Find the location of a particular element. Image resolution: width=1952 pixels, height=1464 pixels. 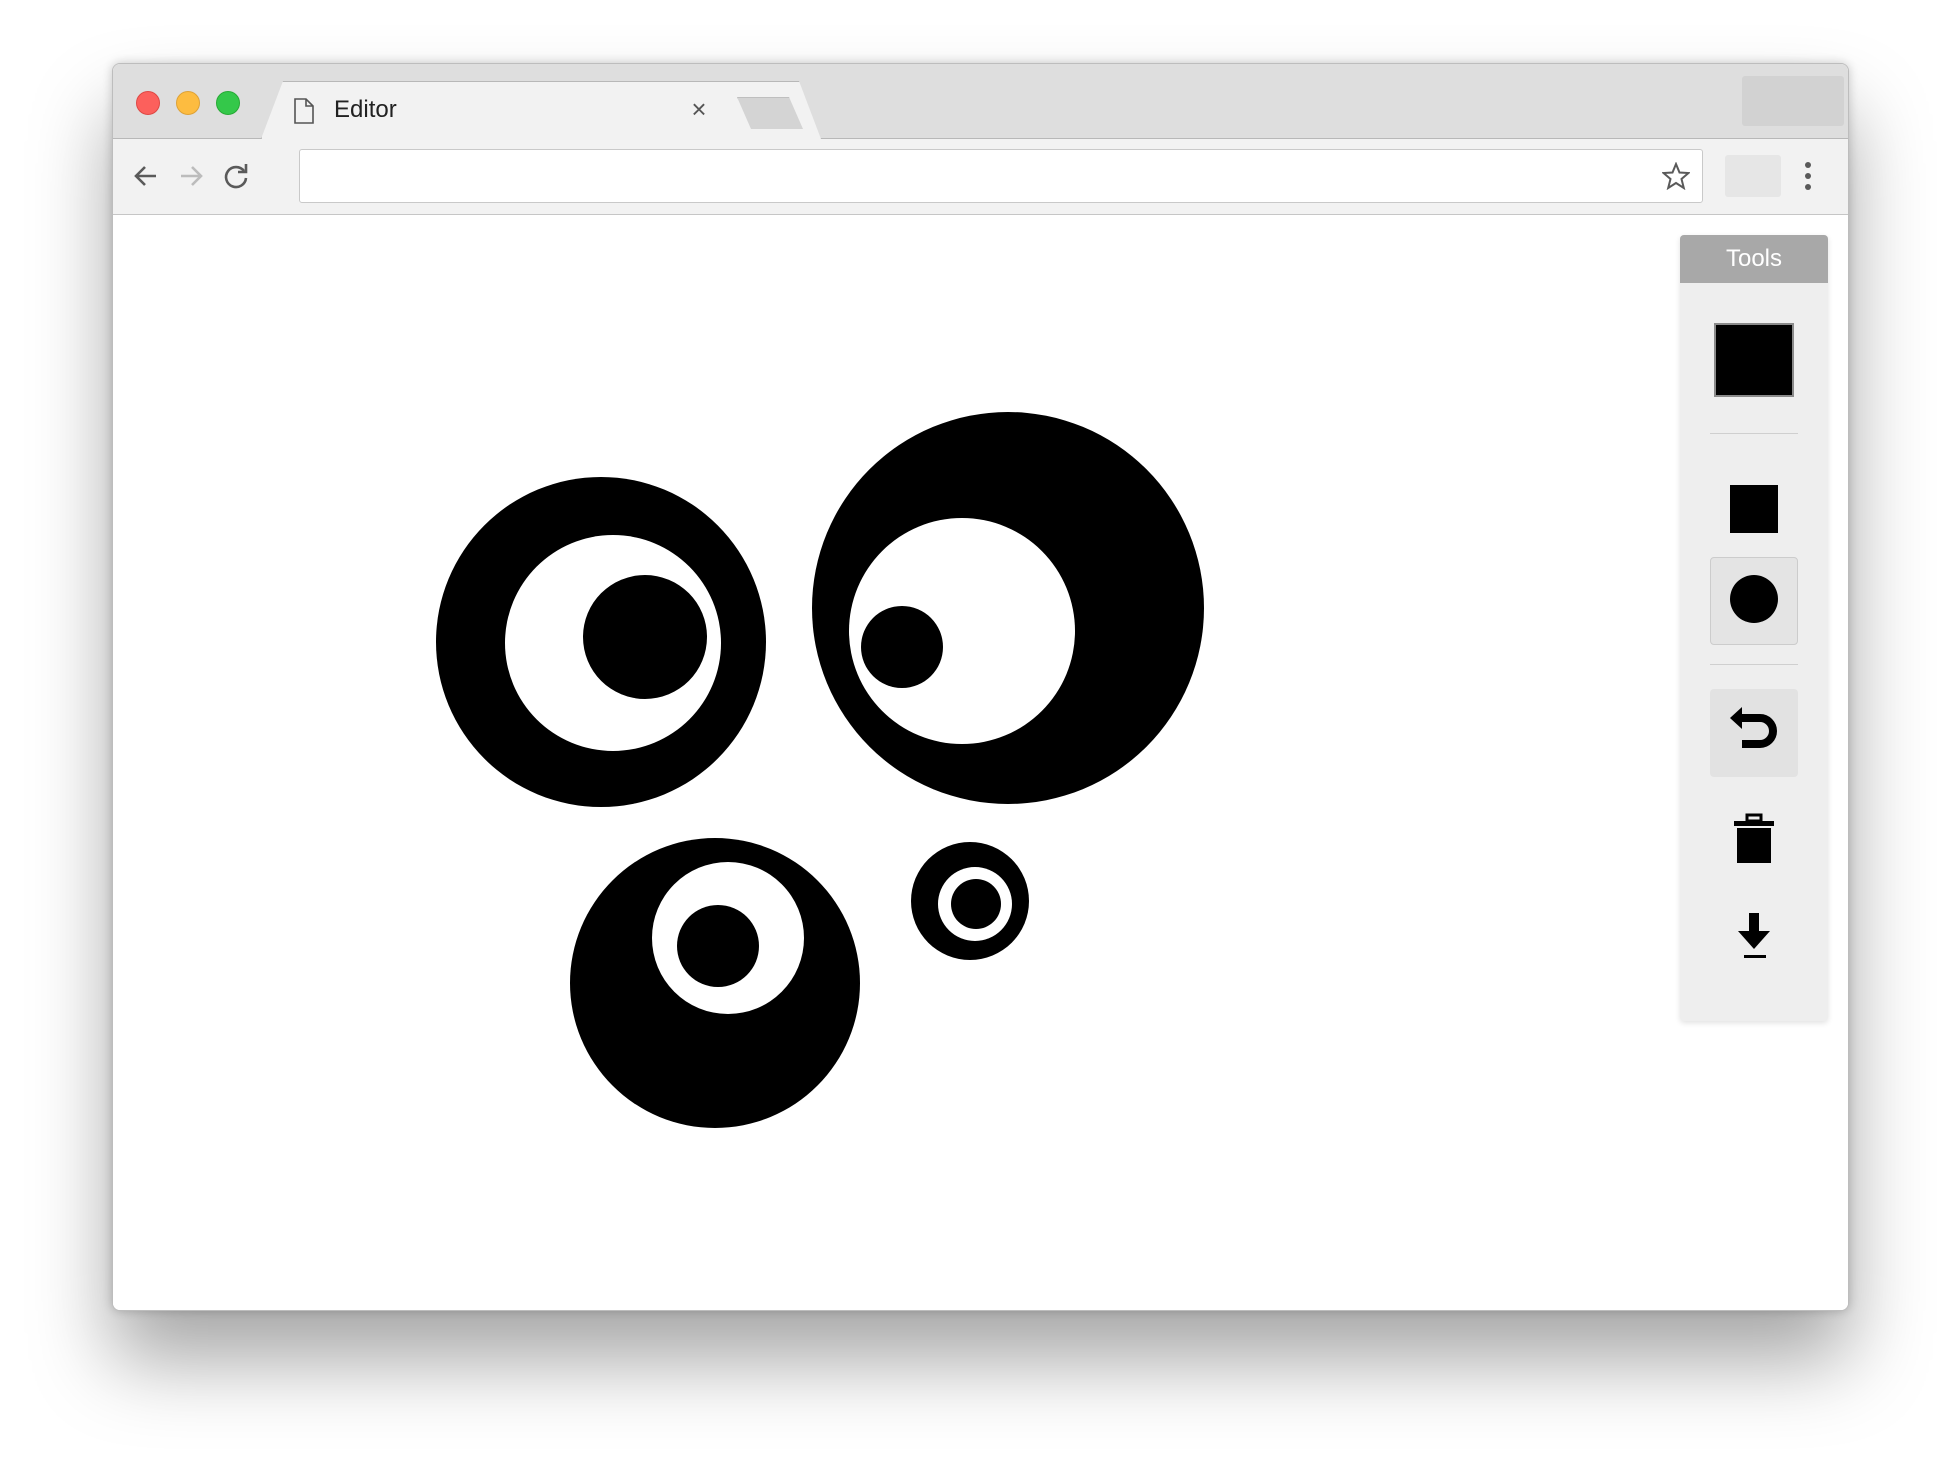

close-window-button is located at coordinates (148, 103).